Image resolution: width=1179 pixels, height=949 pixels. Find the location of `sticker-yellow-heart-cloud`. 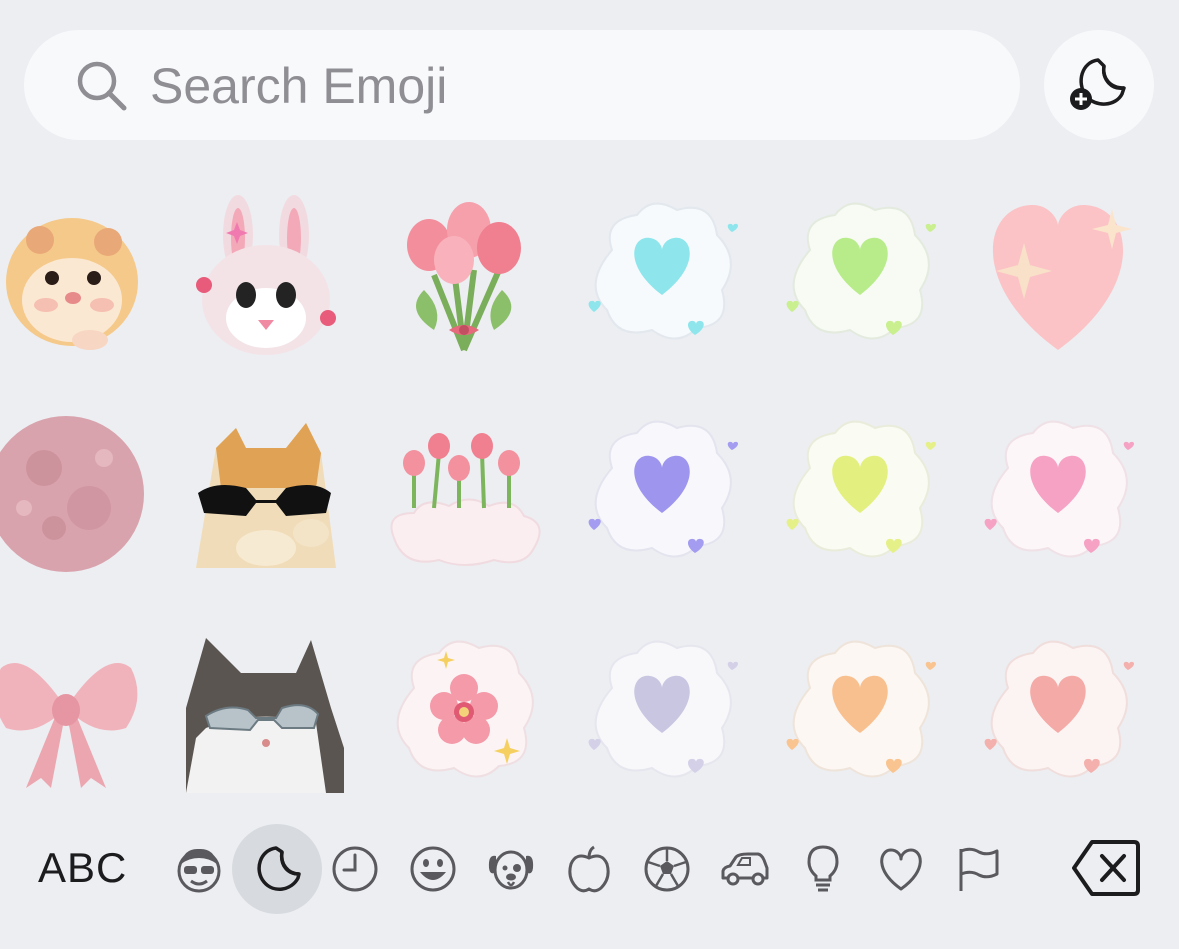

sticker-yellow-heart-cloud is located at coordinates (860, 493).